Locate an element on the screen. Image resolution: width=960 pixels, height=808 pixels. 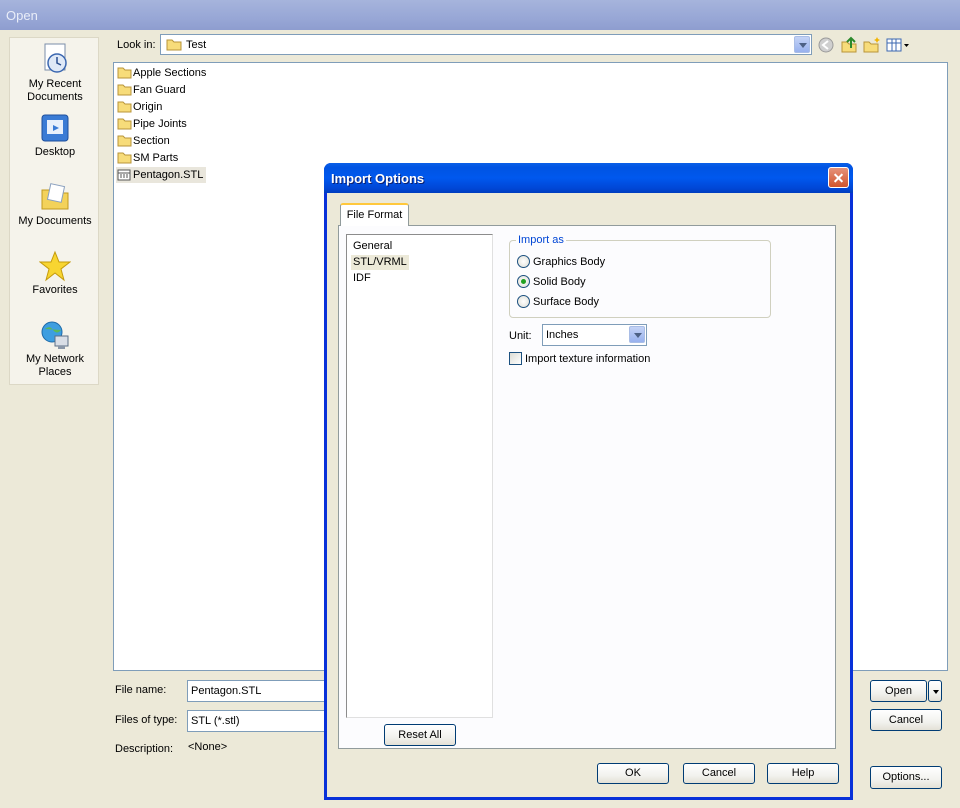
unit-value: Inches is located at coordinates (562, 335).